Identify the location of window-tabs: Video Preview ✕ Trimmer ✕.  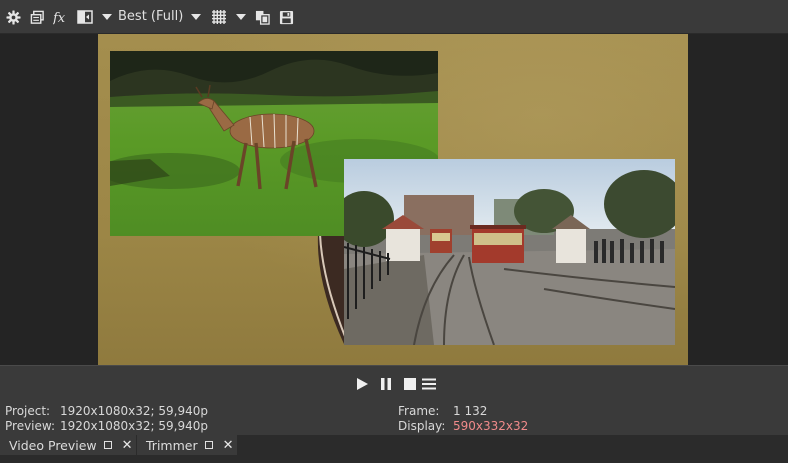
(394, 449).